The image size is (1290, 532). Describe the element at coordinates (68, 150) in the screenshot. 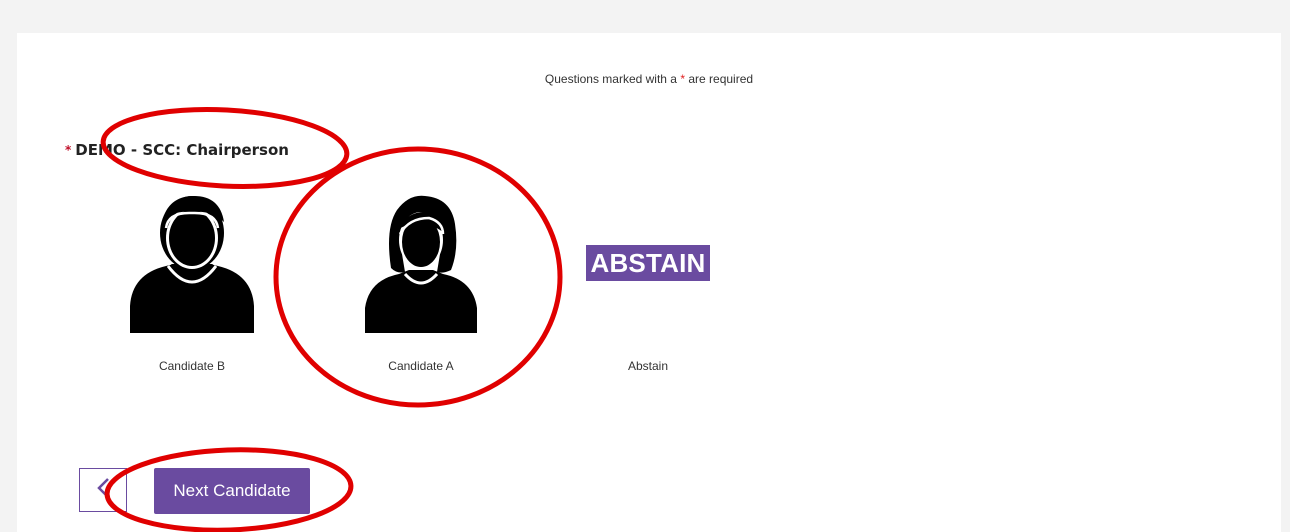

I see `question-required-star: *` at that location.